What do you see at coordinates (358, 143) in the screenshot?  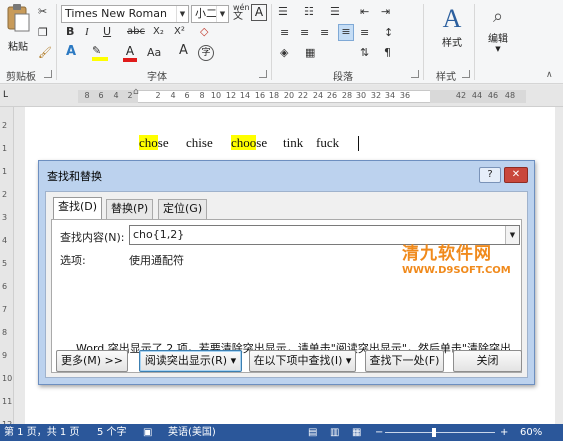 I see `text-cursor` at bounding box center [358, 143].